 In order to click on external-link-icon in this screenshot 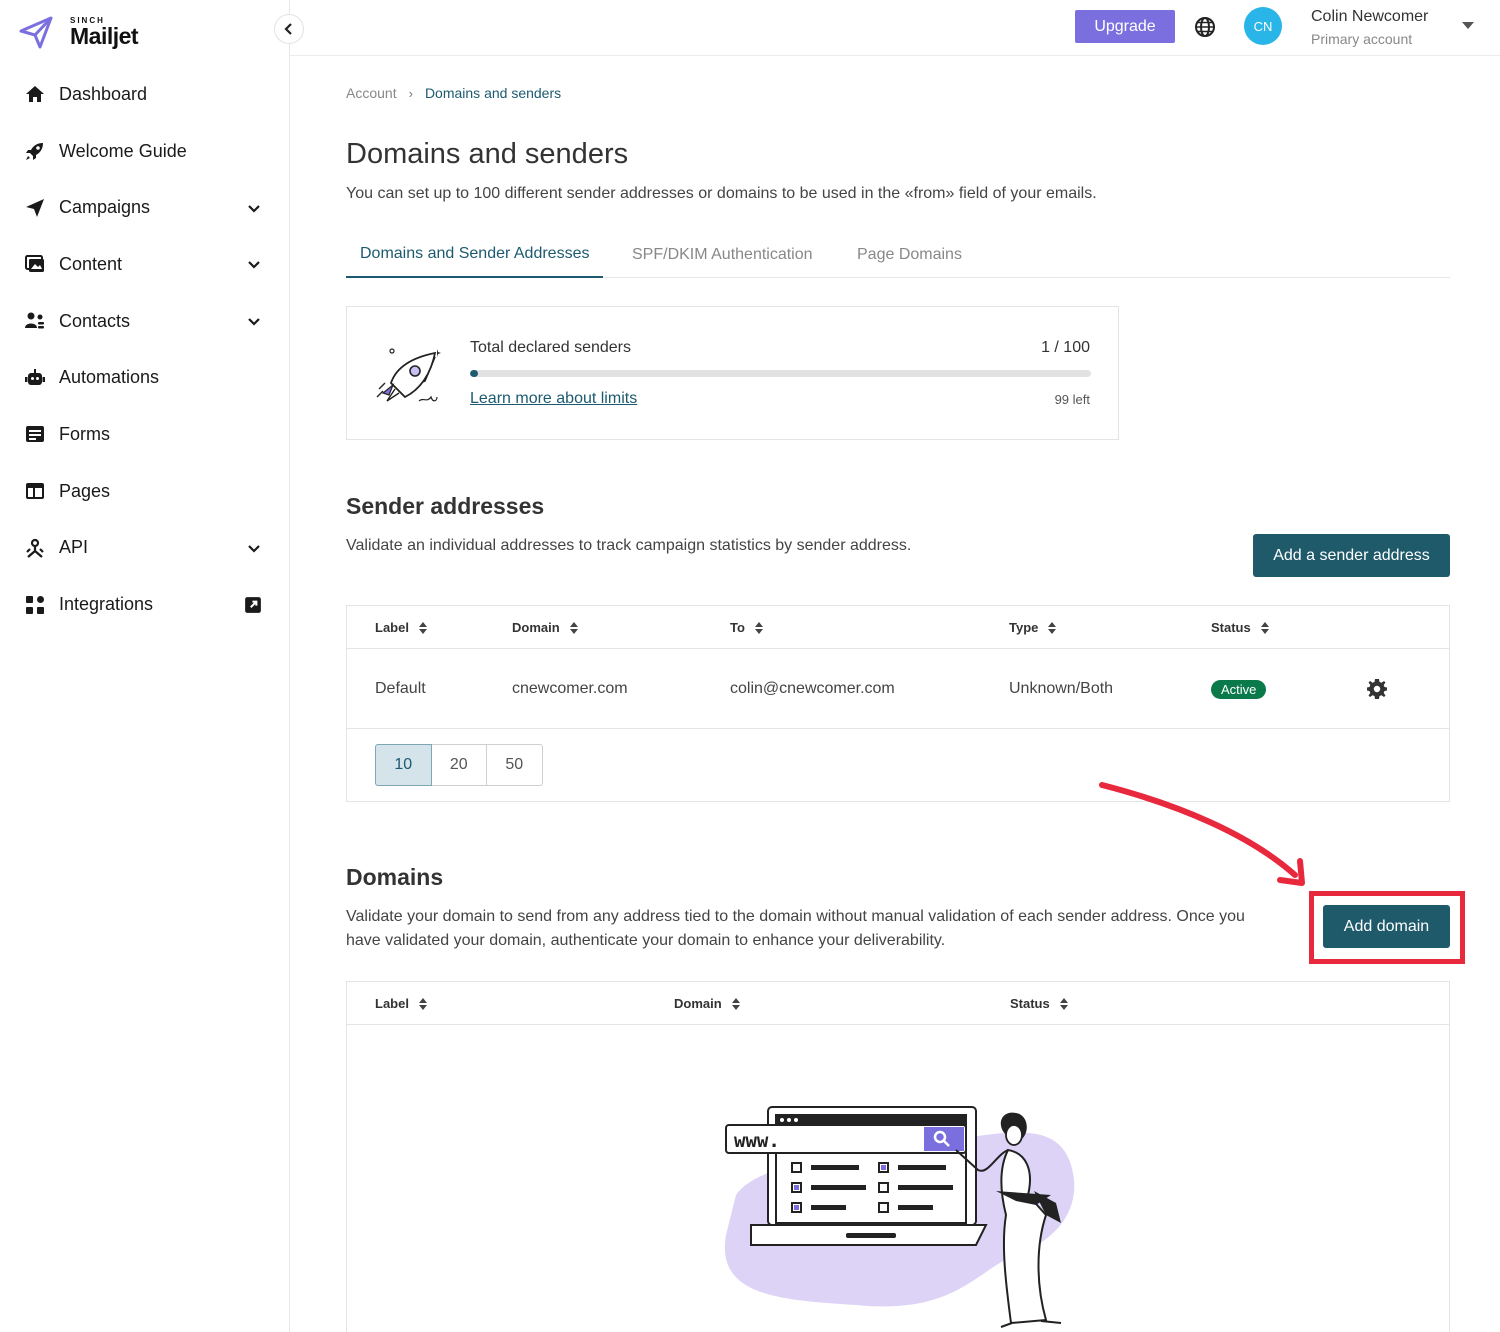, I will do `click(253, 605)`.